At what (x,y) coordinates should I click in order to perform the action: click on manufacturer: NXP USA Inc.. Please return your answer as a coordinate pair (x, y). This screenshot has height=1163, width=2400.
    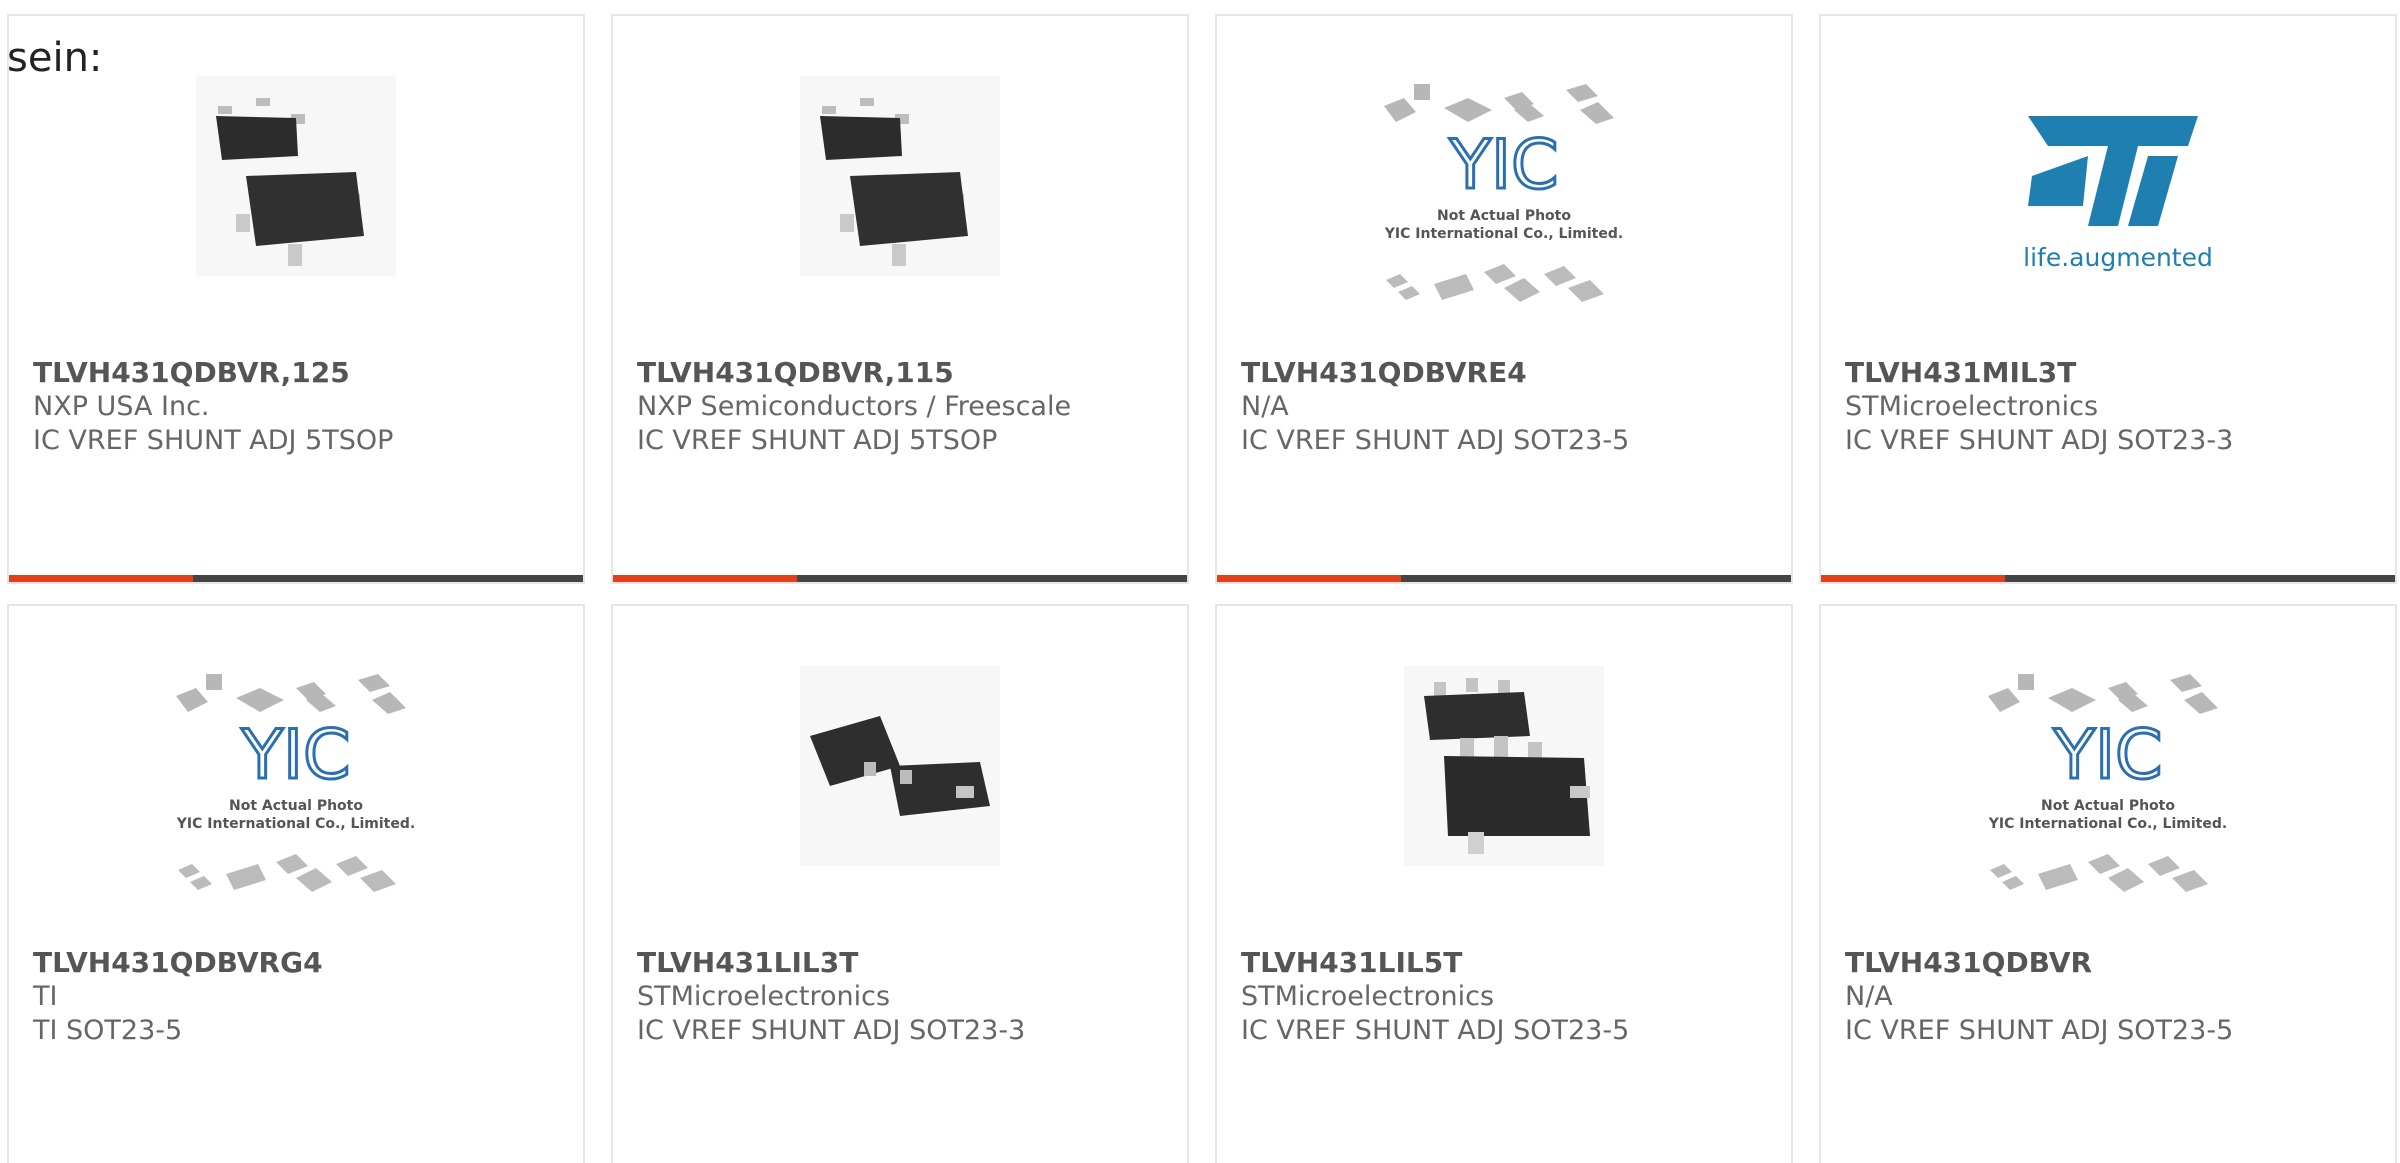
    Looking at the image, I should click on (121, 406).